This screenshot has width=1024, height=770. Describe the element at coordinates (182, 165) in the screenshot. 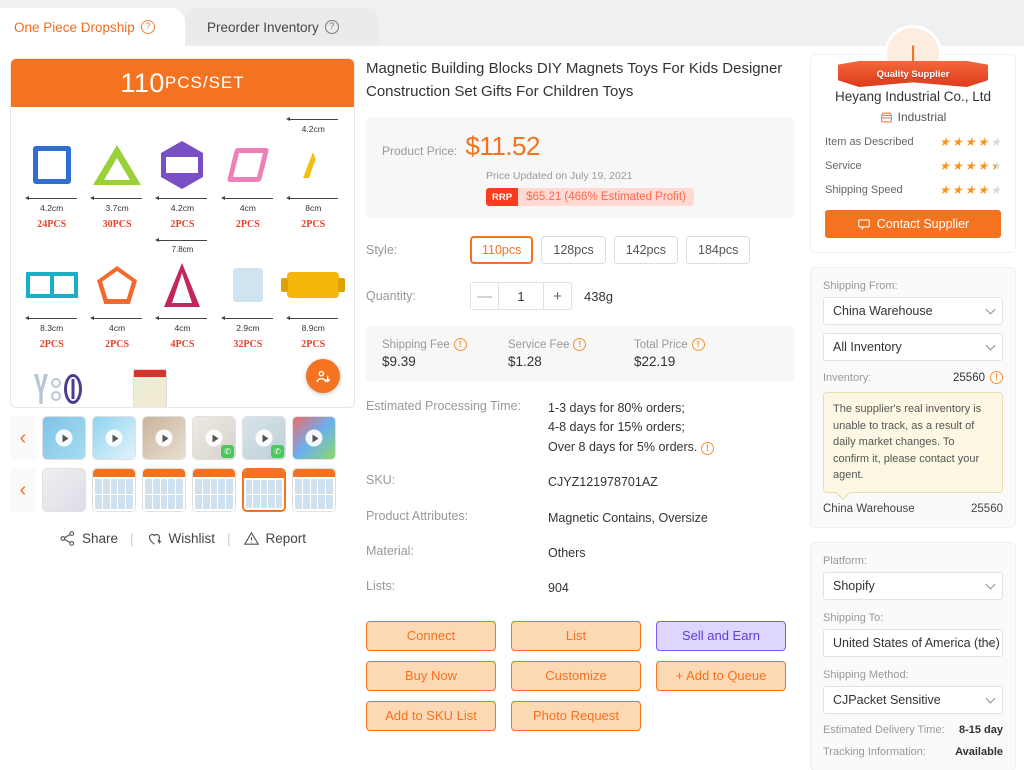

I see `hexagon-shape-icon` at that location.